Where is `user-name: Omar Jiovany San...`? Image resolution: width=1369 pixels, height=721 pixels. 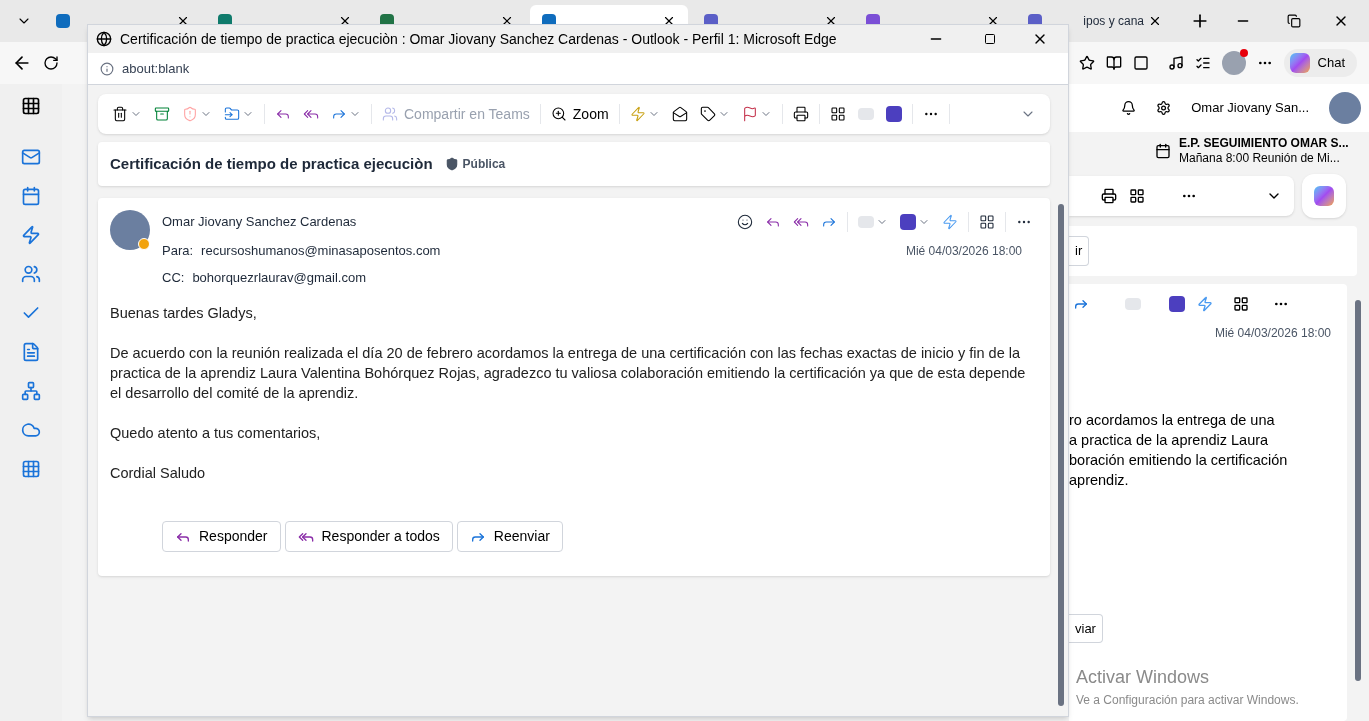
user-name: Omar Jiovany San... is located at coordinates (1250, 108).